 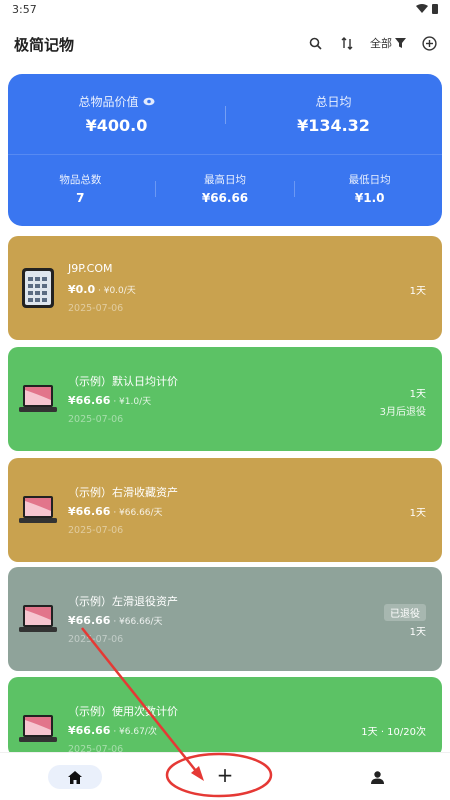 What do you see at coordinates (369, 197) in the screenshot?
I see `min-daily-value: ¥1.0` at bounding box center [369, 197].